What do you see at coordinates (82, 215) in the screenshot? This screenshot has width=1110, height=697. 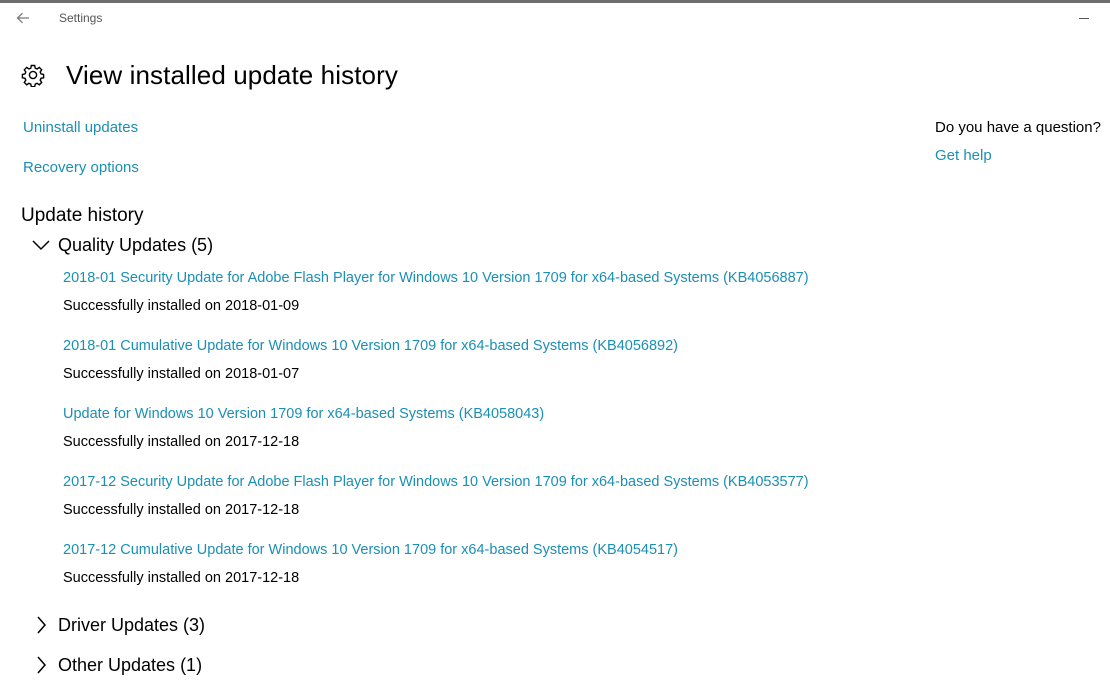 I see `update-history-heading: Update history` at bounding box center [82, 215].